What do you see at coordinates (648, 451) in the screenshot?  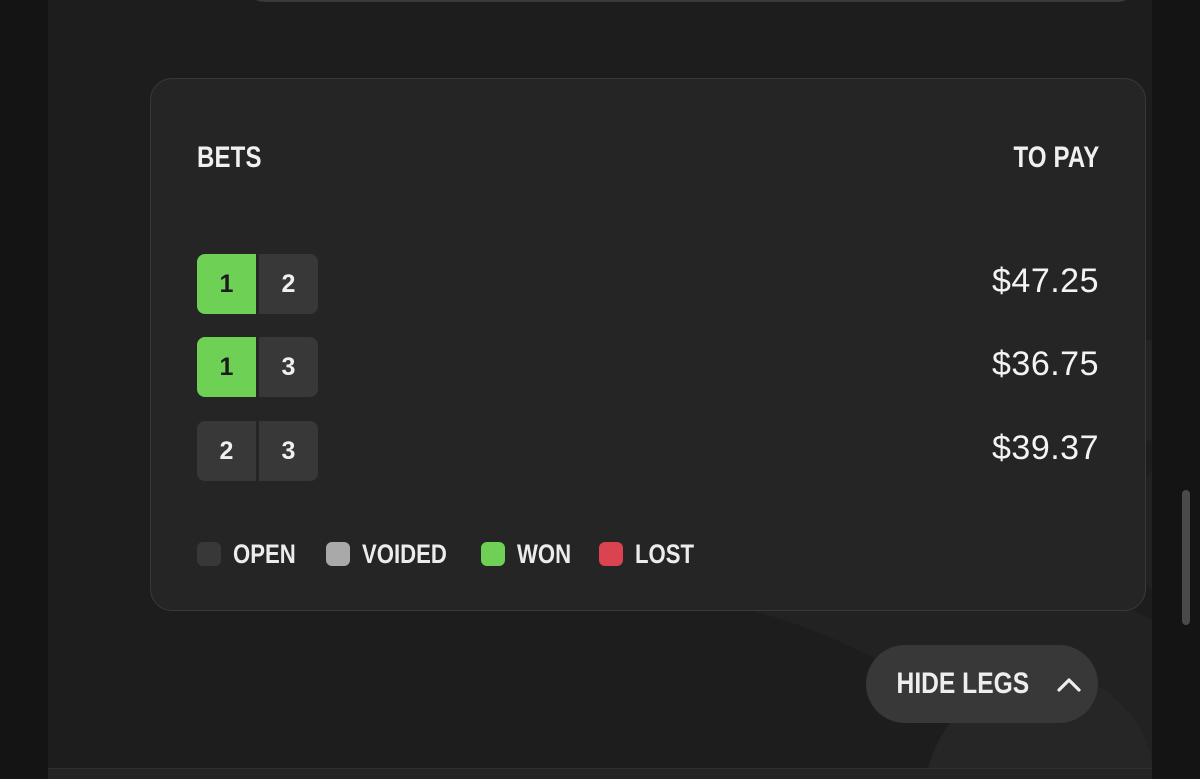 I see `bet-row: 2 3 $39.37` at bounding box center [648, 451].